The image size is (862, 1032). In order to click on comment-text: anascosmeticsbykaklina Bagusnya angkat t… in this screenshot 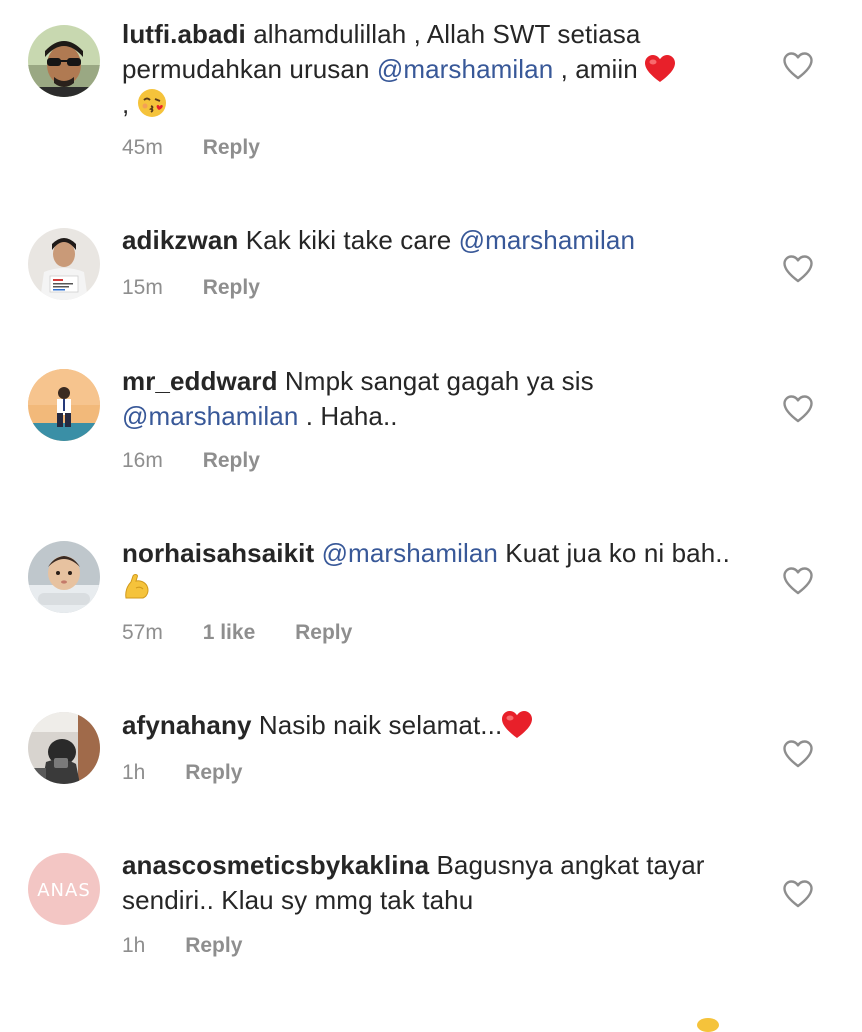, I will do `click(432, 883)`.